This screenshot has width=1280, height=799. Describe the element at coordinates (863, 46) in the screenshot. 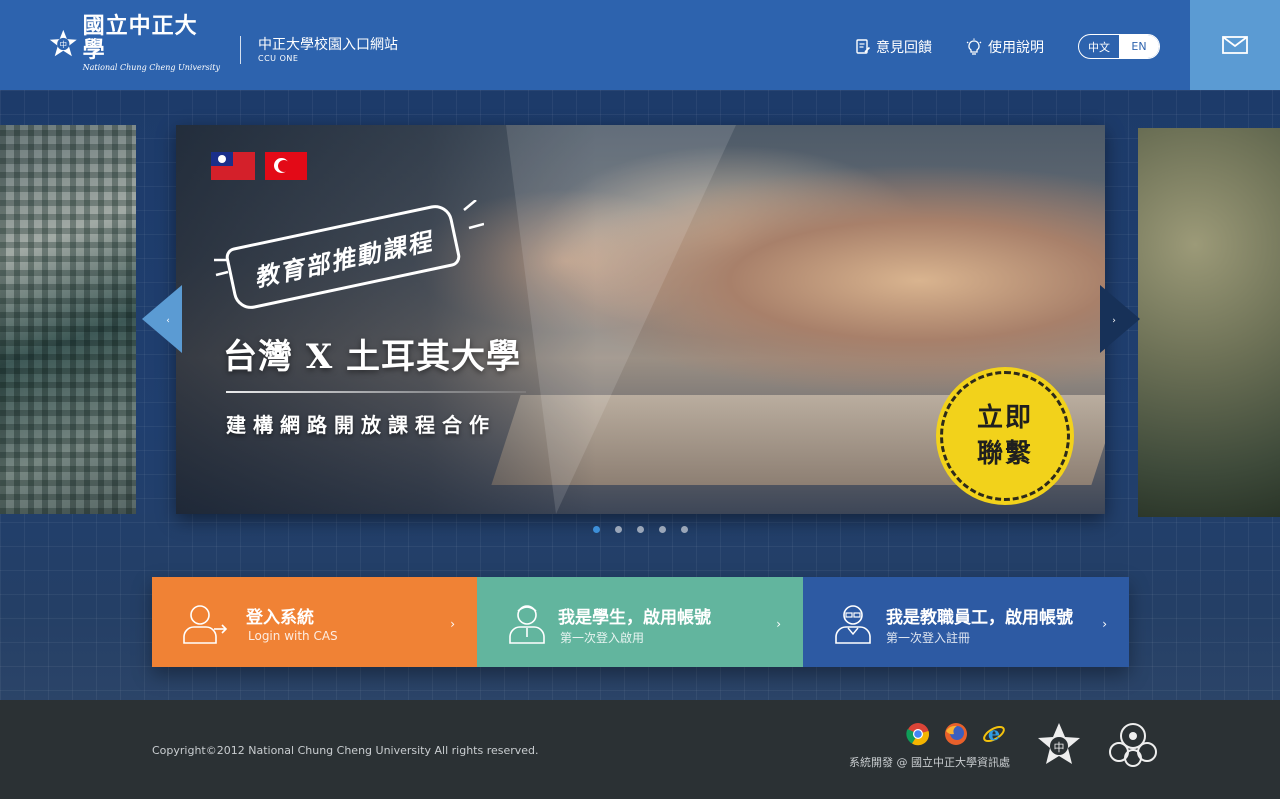

I see `feedback-icon` at that location.